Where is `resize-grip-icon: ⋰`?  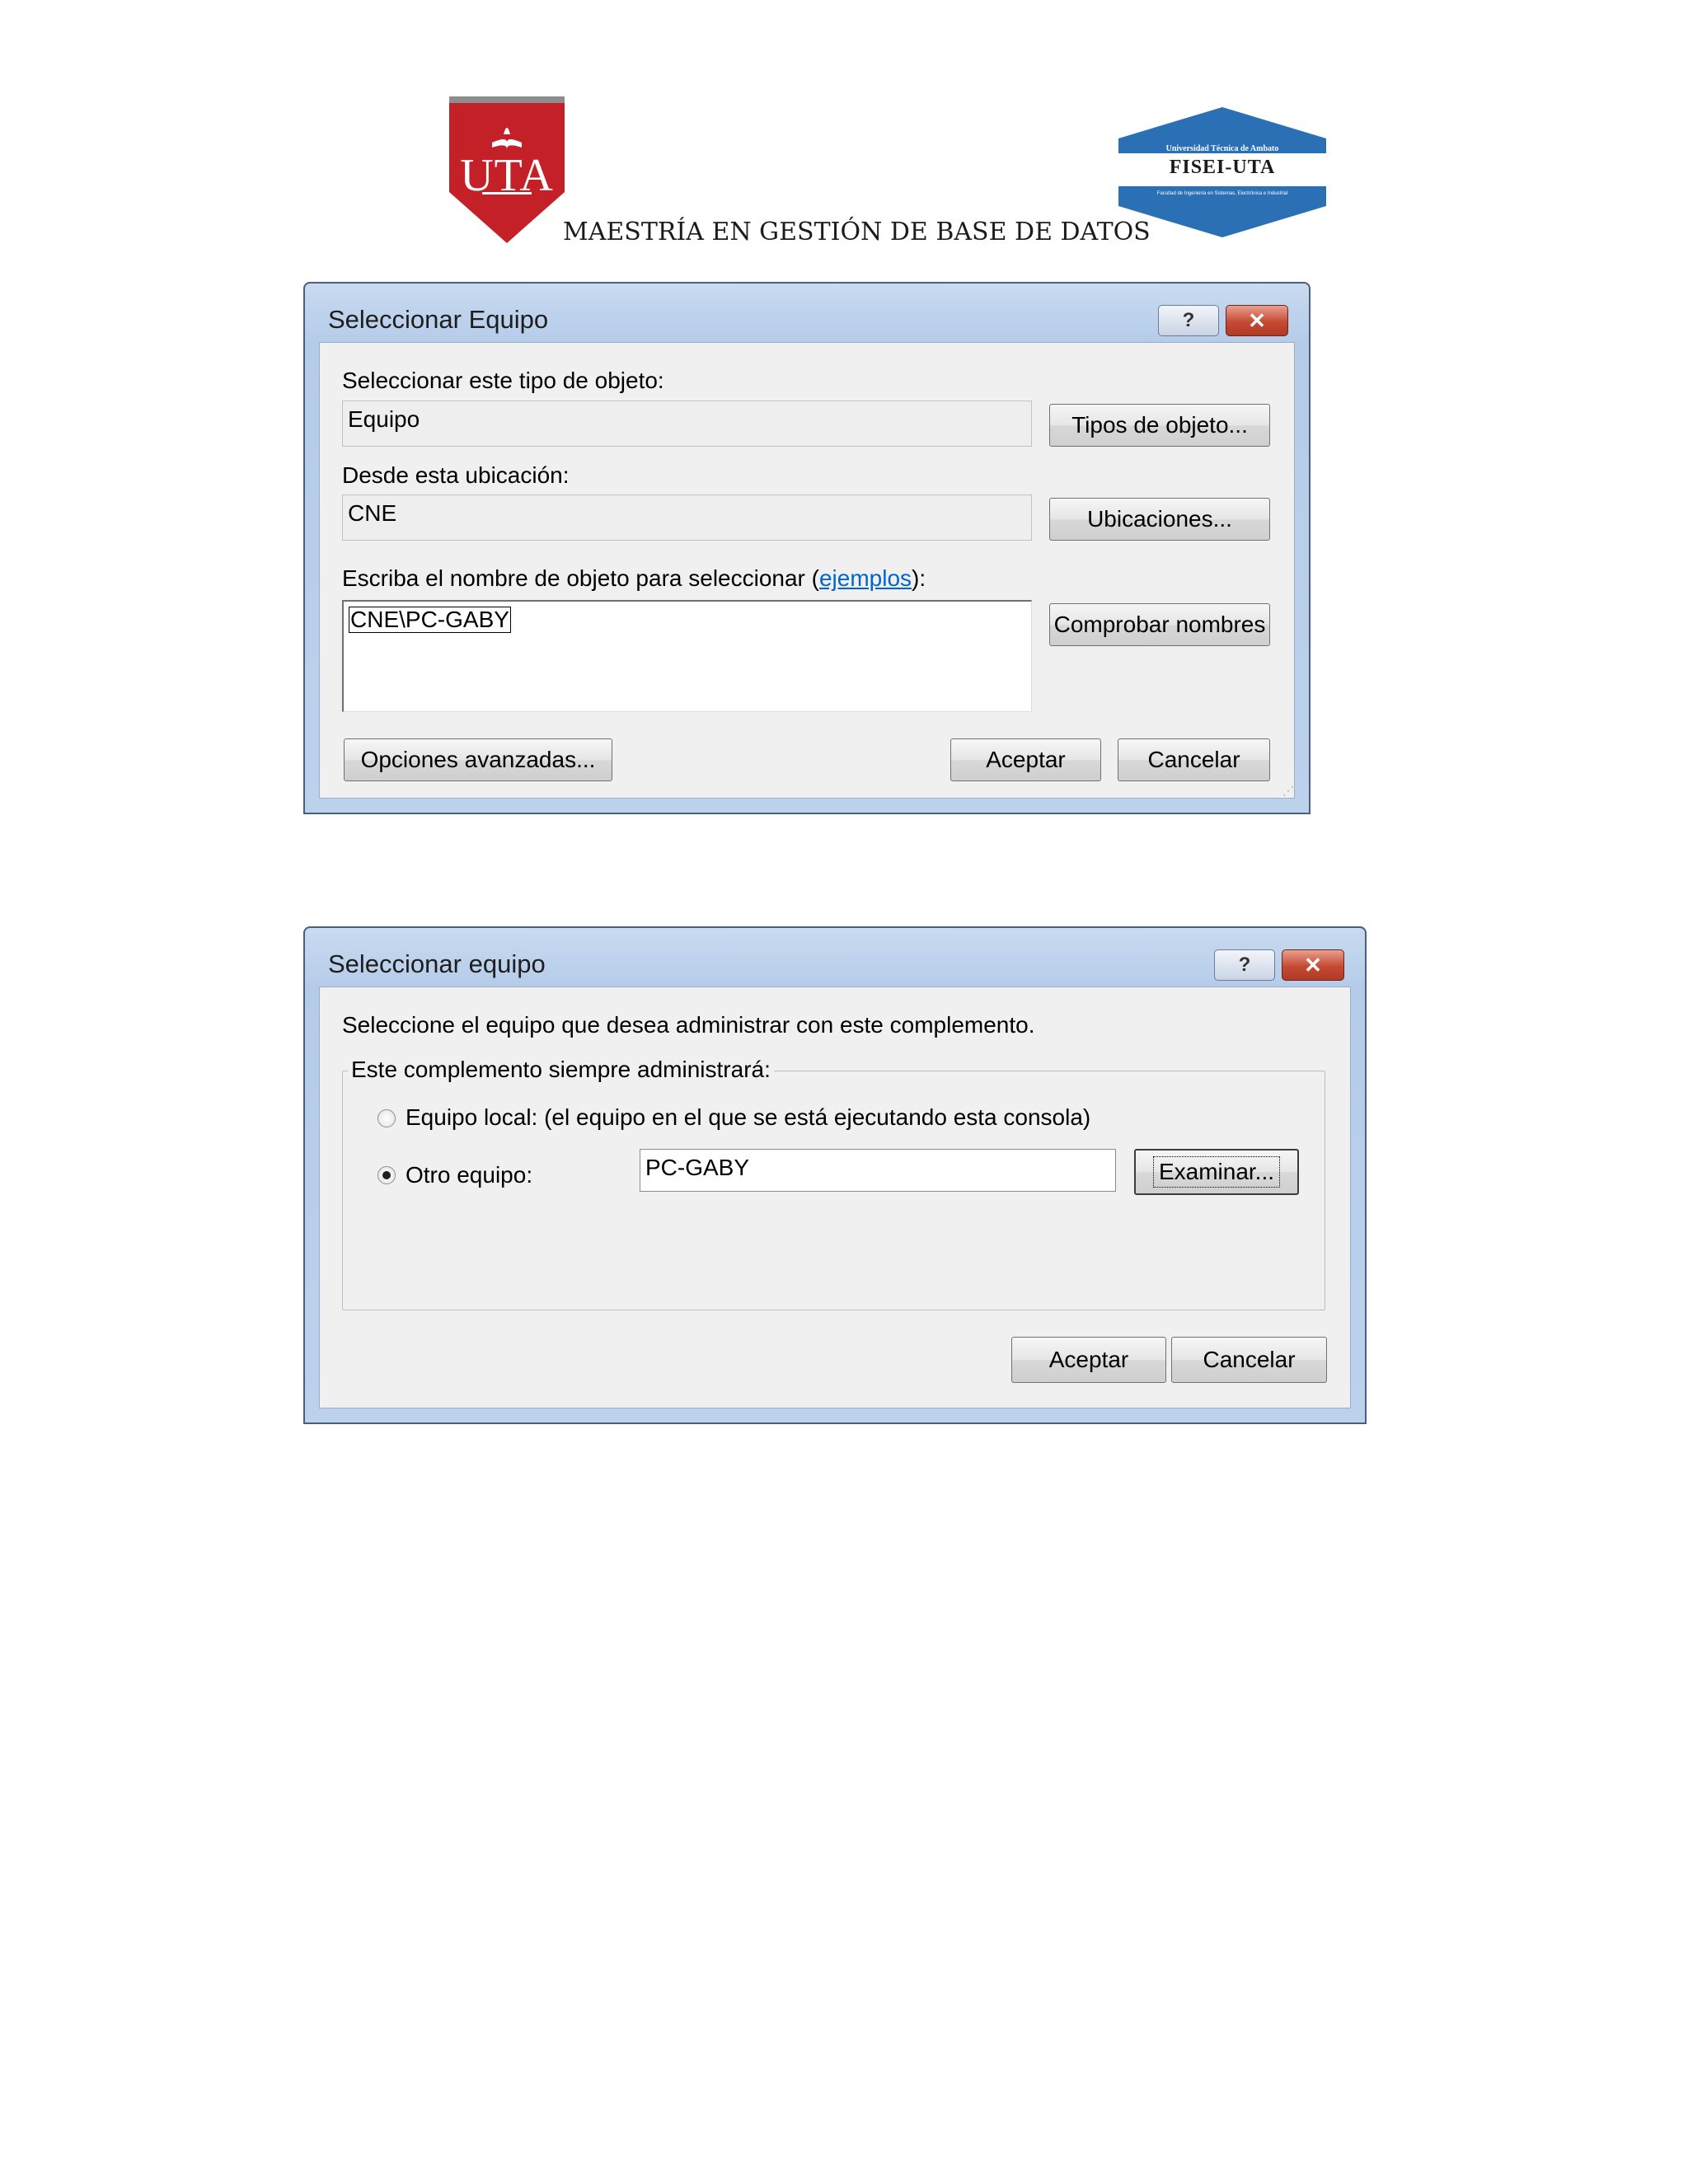 resize-grip-icon: ⋰ is located at coordinates (1288, 791).